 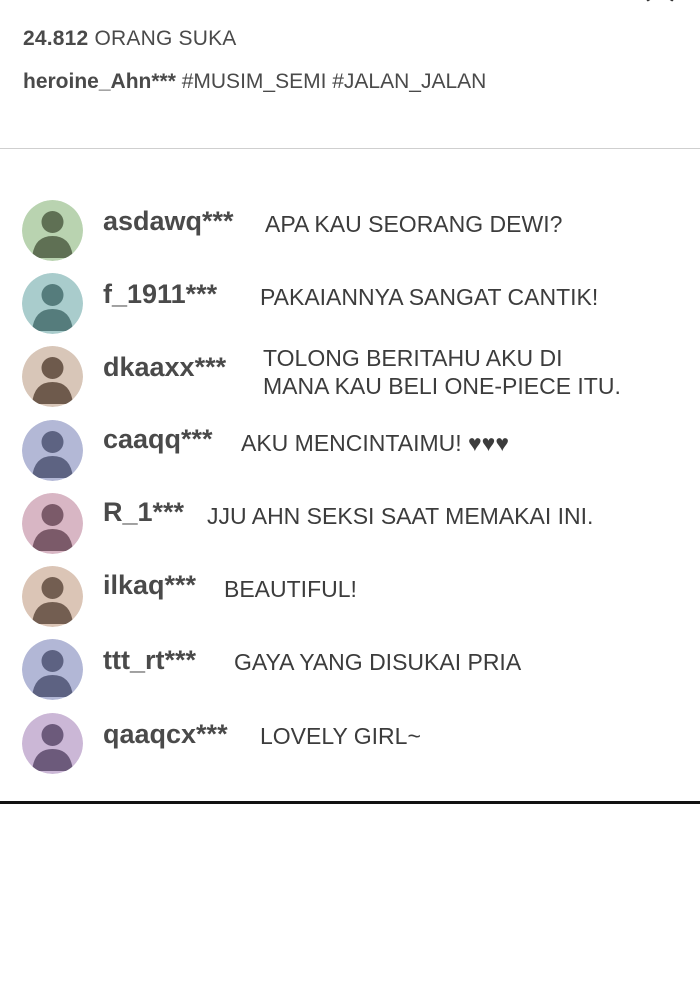 I want to click on comment-username: dkaaxx***, so click(x=164, y=367).